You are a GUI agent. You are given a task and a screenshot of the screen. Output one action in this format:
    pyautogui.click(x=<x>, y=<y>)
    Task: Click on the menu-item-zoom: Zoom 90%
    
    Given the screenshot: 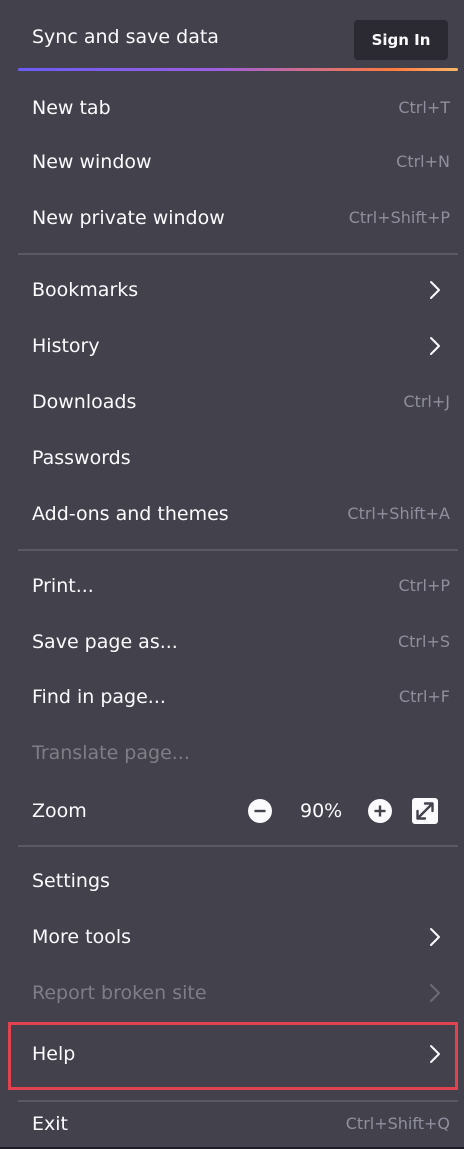 What is the action you would take?
    pyautogui.click(x=232, y=811)
    